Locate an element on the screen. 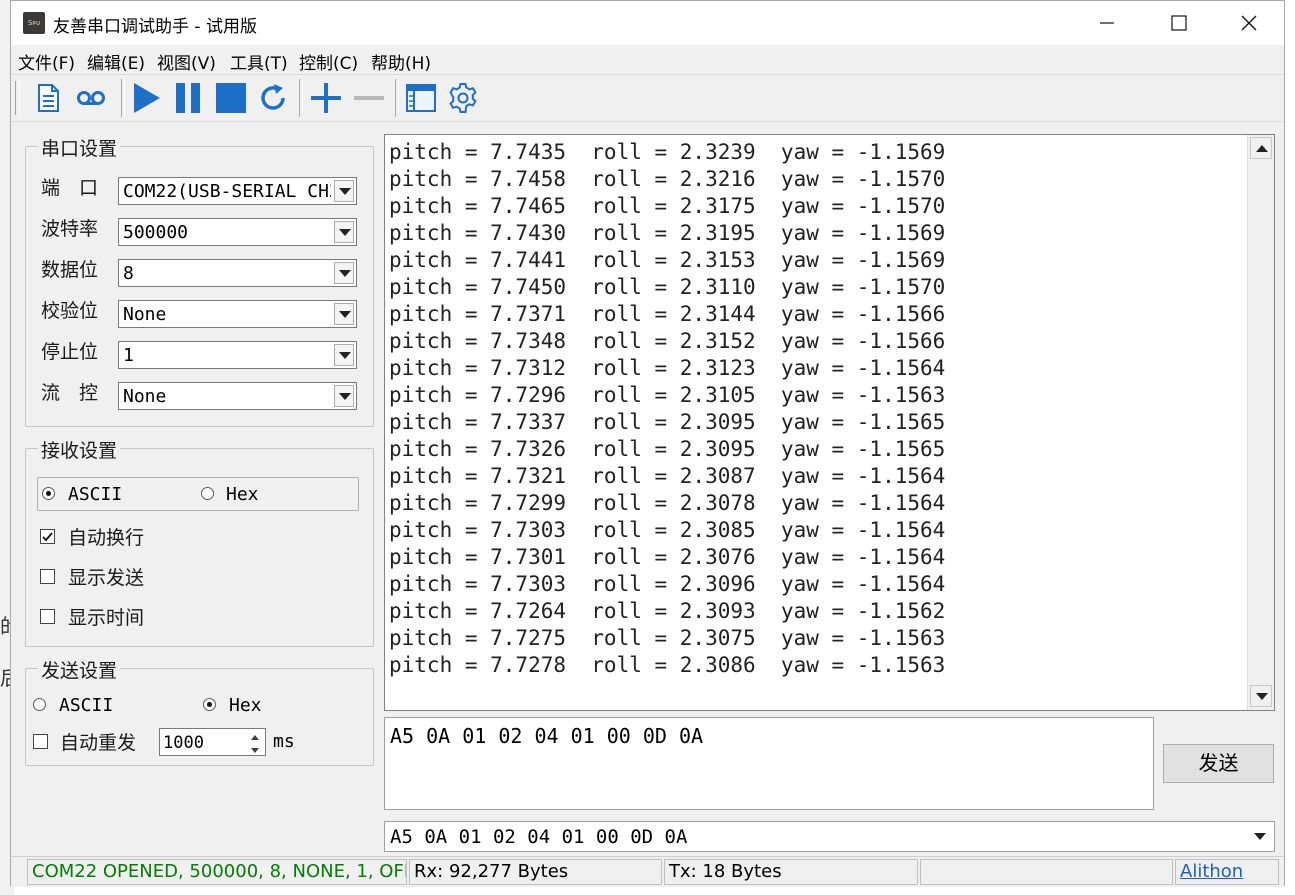 Image resolution: width=1295 pixels, height=895 pixels. send-history-value: A5 0A 01 02 04 01 00 0D 0A is located at coordinates (539, 837).